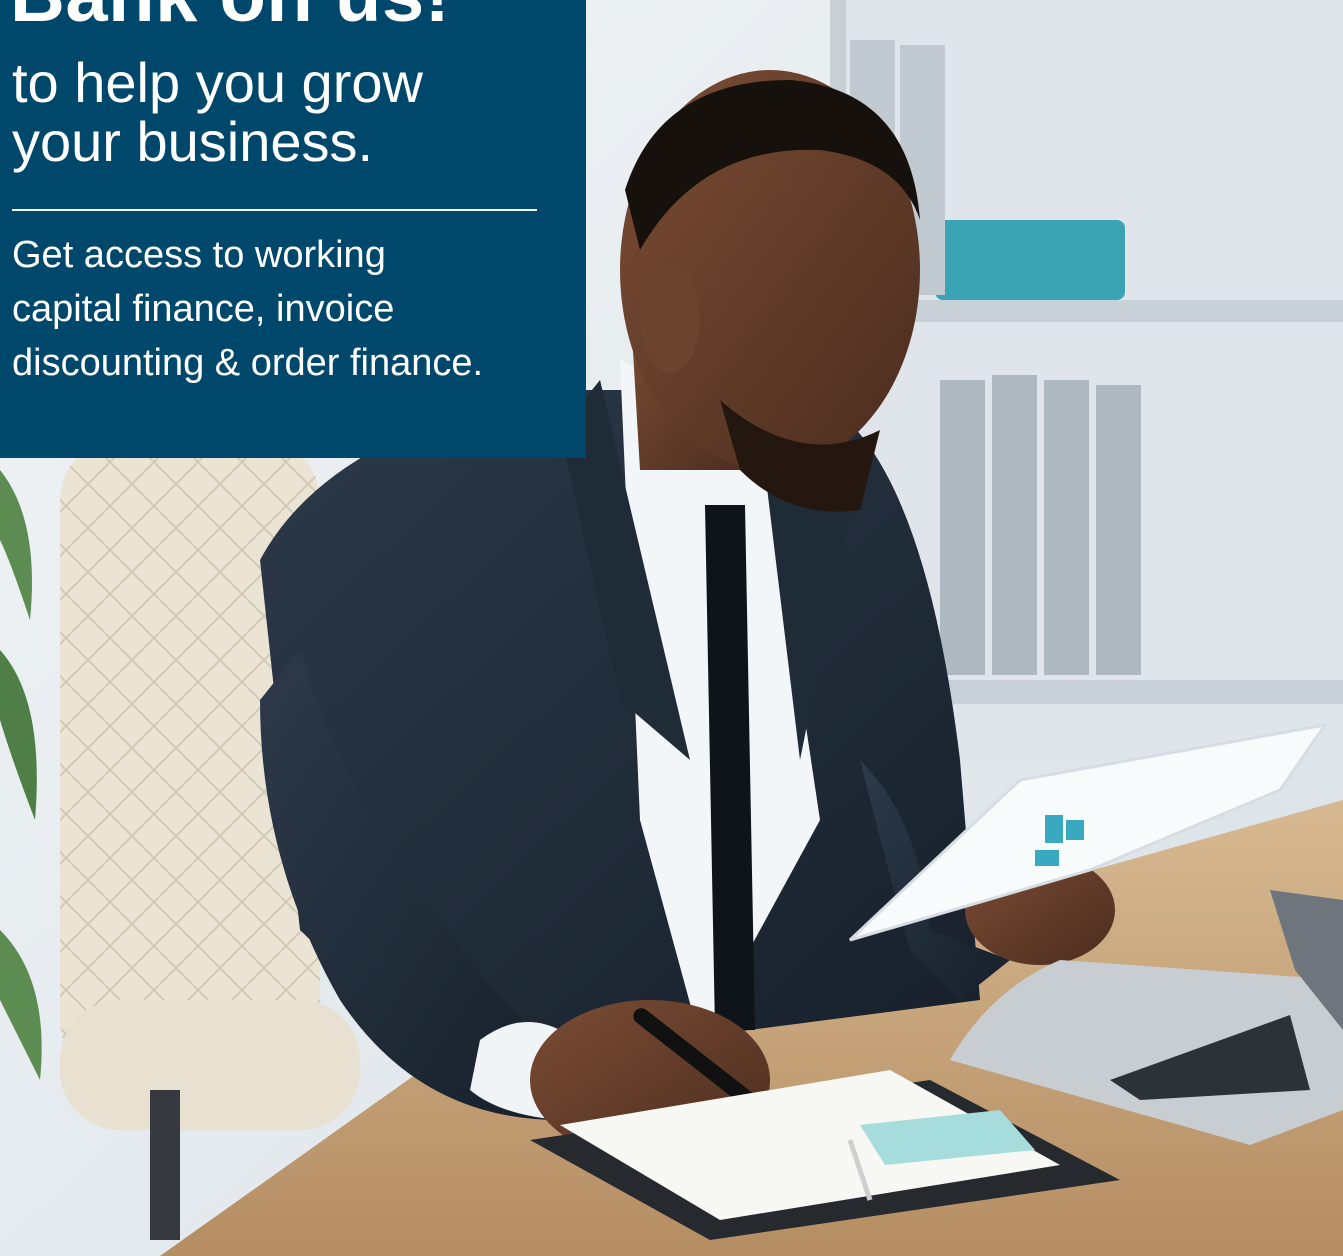  I want to click on body-line-2: capital finance, invoice, so click(203, 309).